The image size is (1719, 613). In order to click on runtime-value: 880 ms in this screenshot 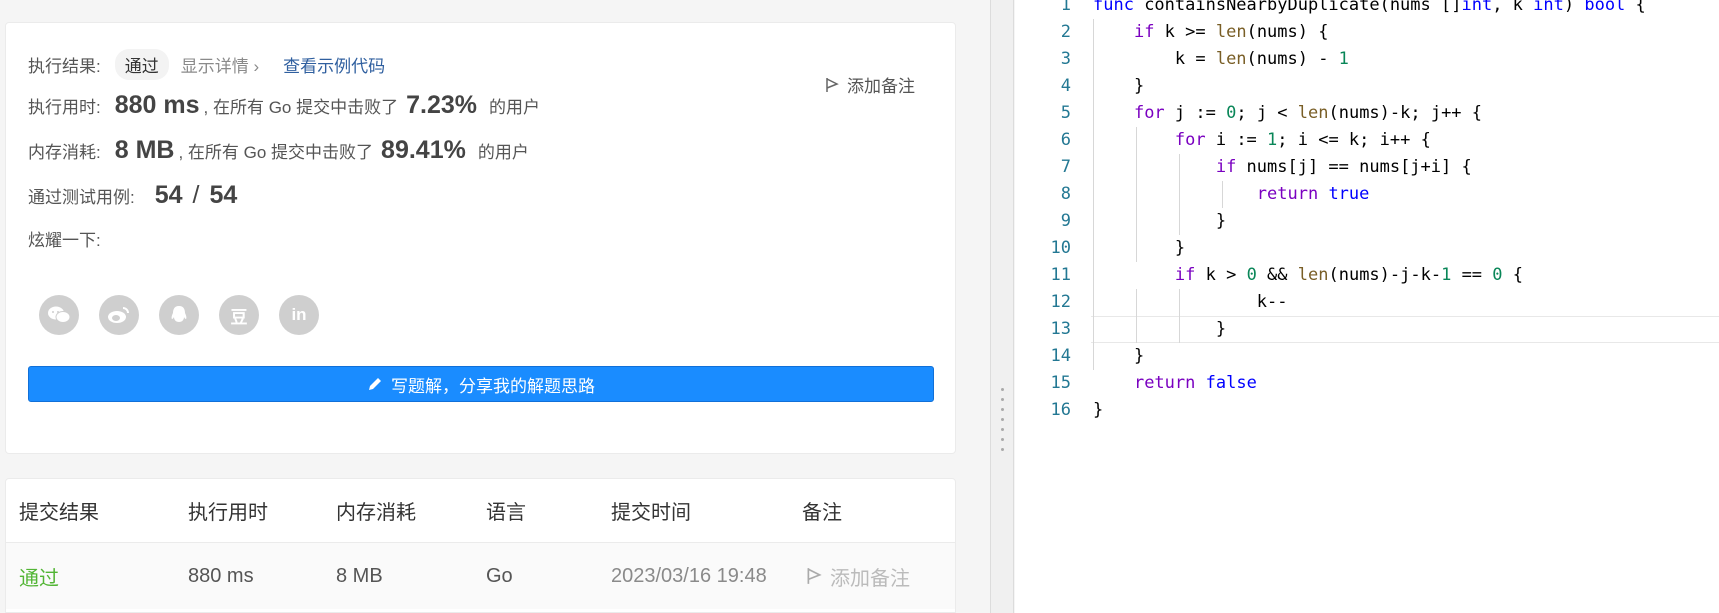, I will do `click(157, 105)`.